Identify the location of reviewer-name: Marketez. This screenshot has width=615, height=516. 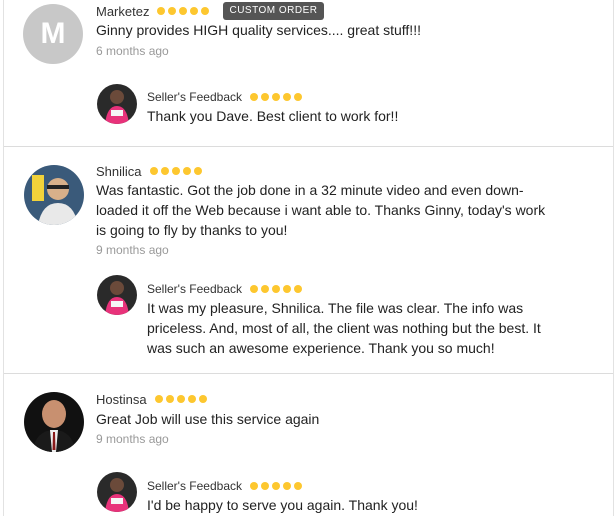
(122, 11).